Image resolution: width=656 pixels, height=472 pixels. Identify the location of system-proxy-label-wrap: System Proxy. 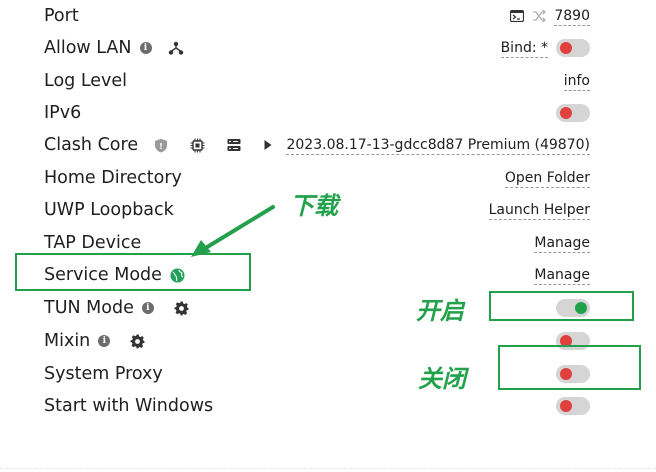
(103, 374).